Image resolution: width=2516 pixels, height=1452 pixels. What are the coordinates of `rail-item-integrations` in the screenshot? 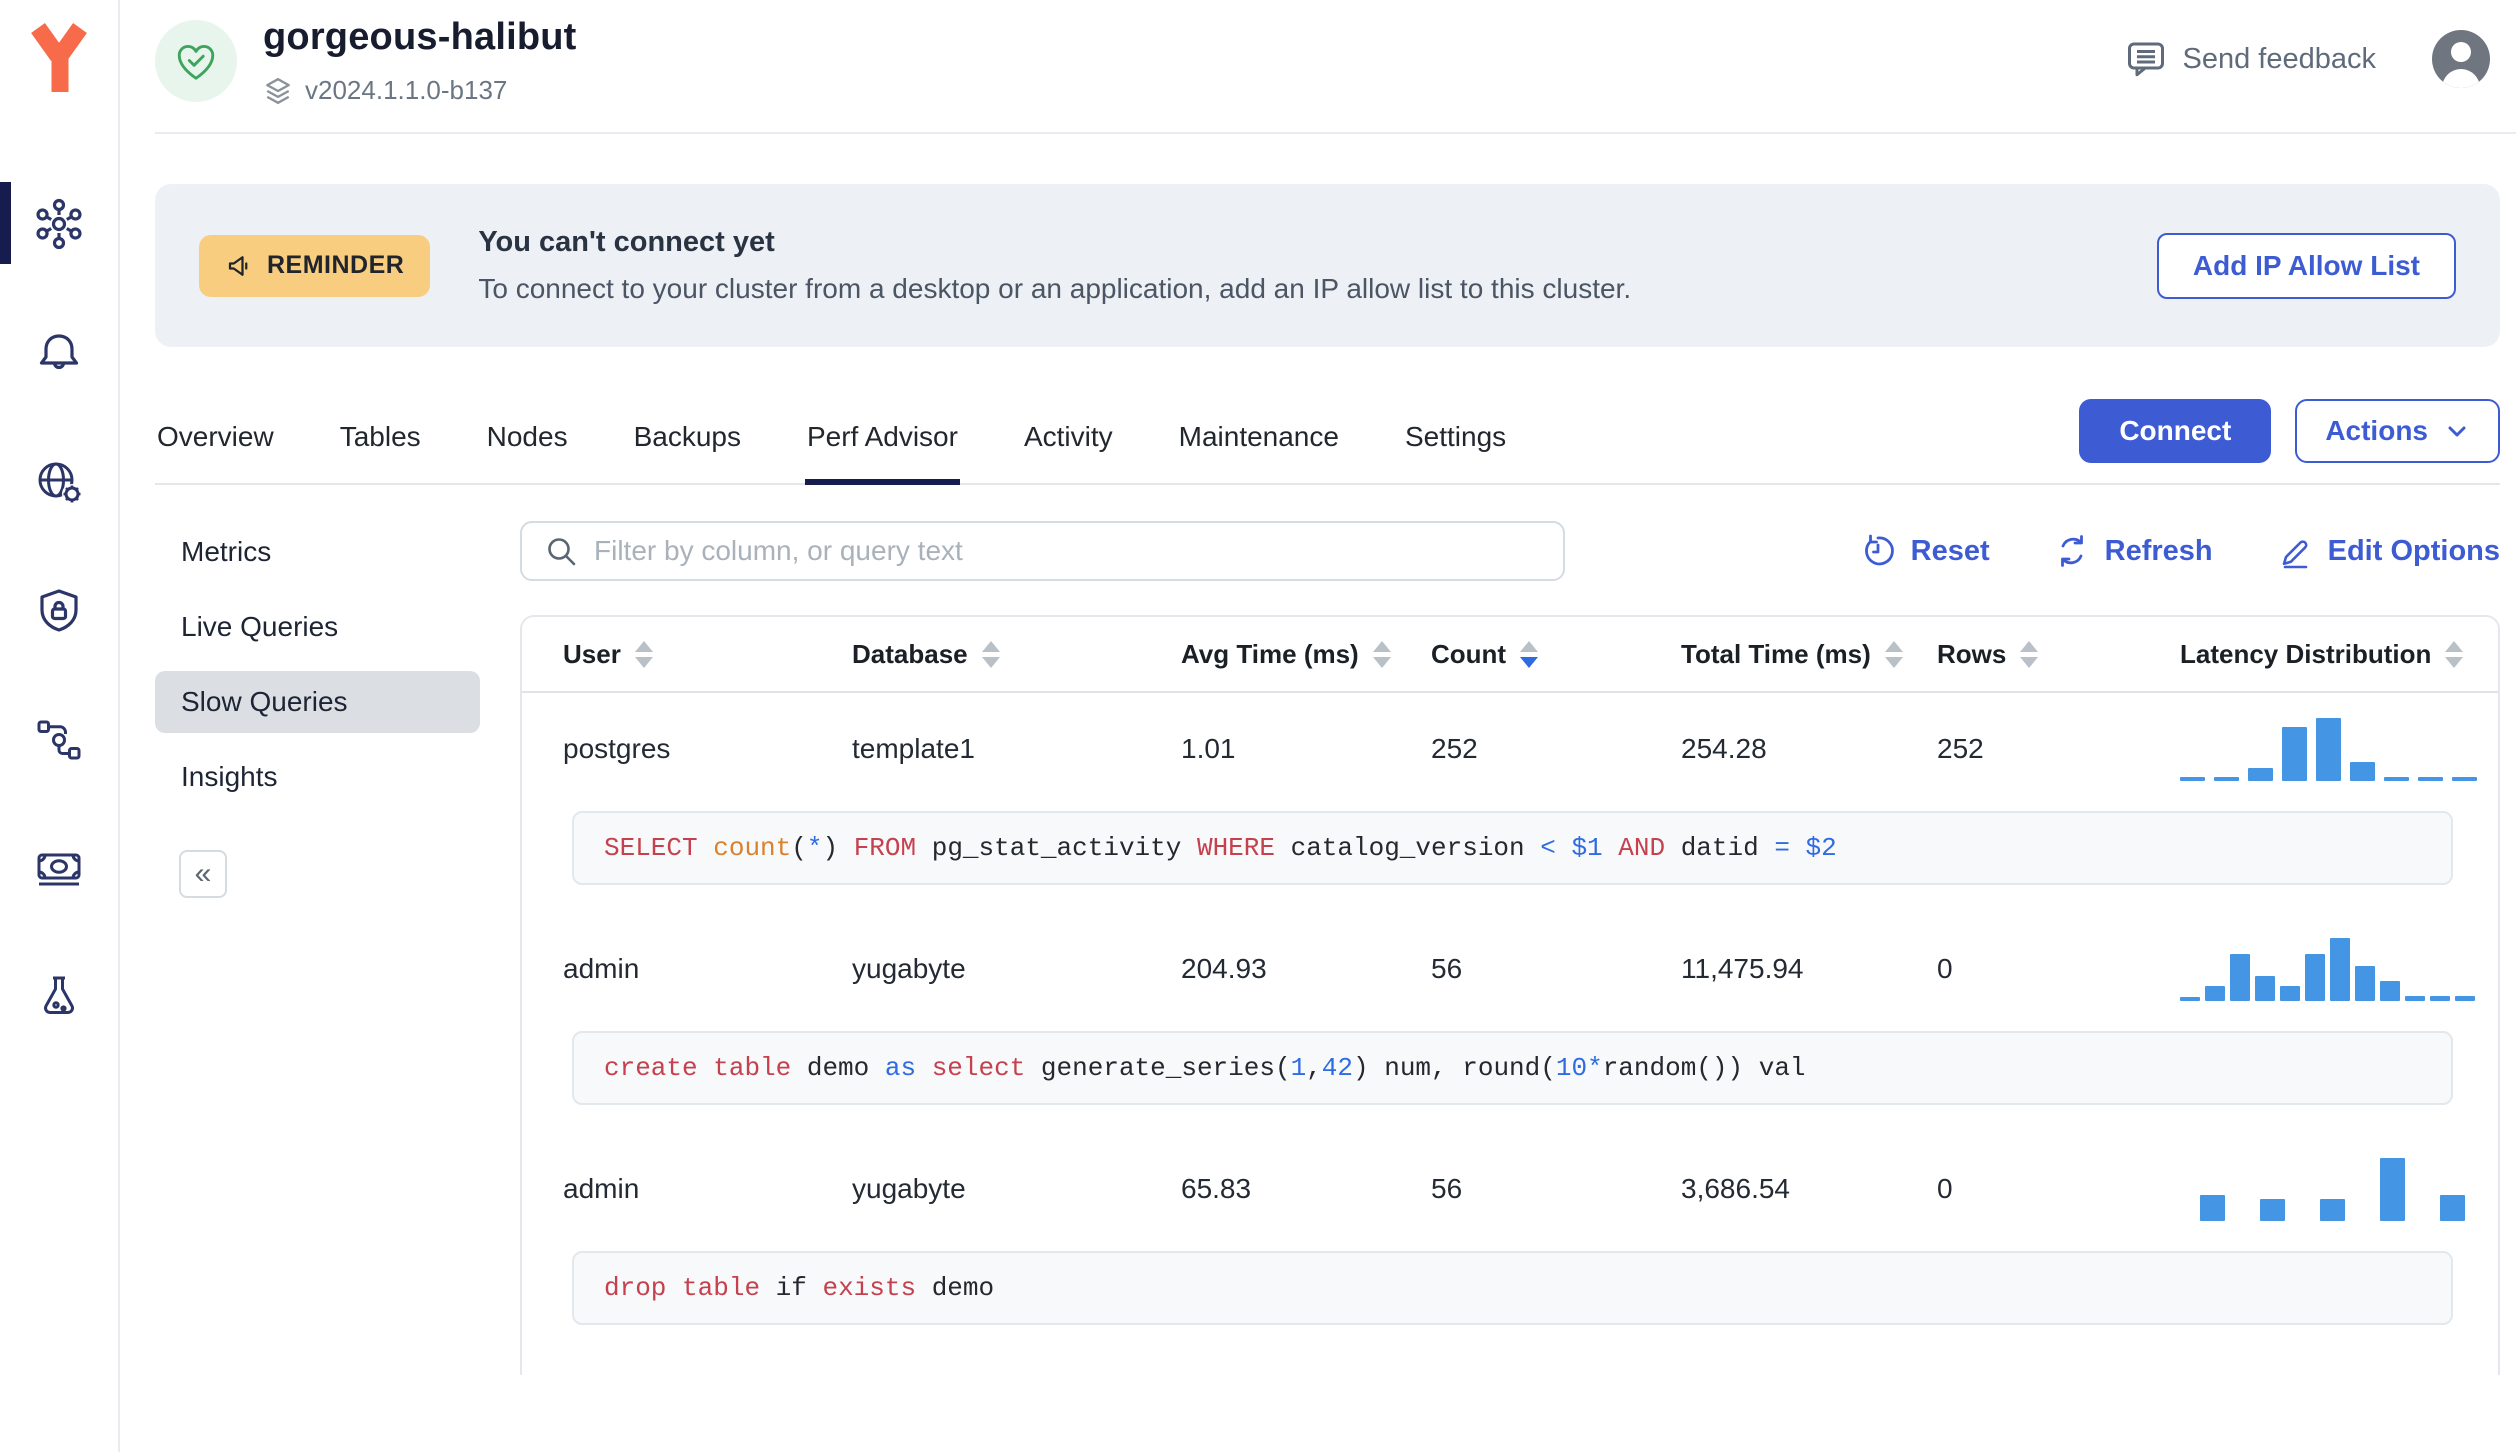 It's located at (59, 740).